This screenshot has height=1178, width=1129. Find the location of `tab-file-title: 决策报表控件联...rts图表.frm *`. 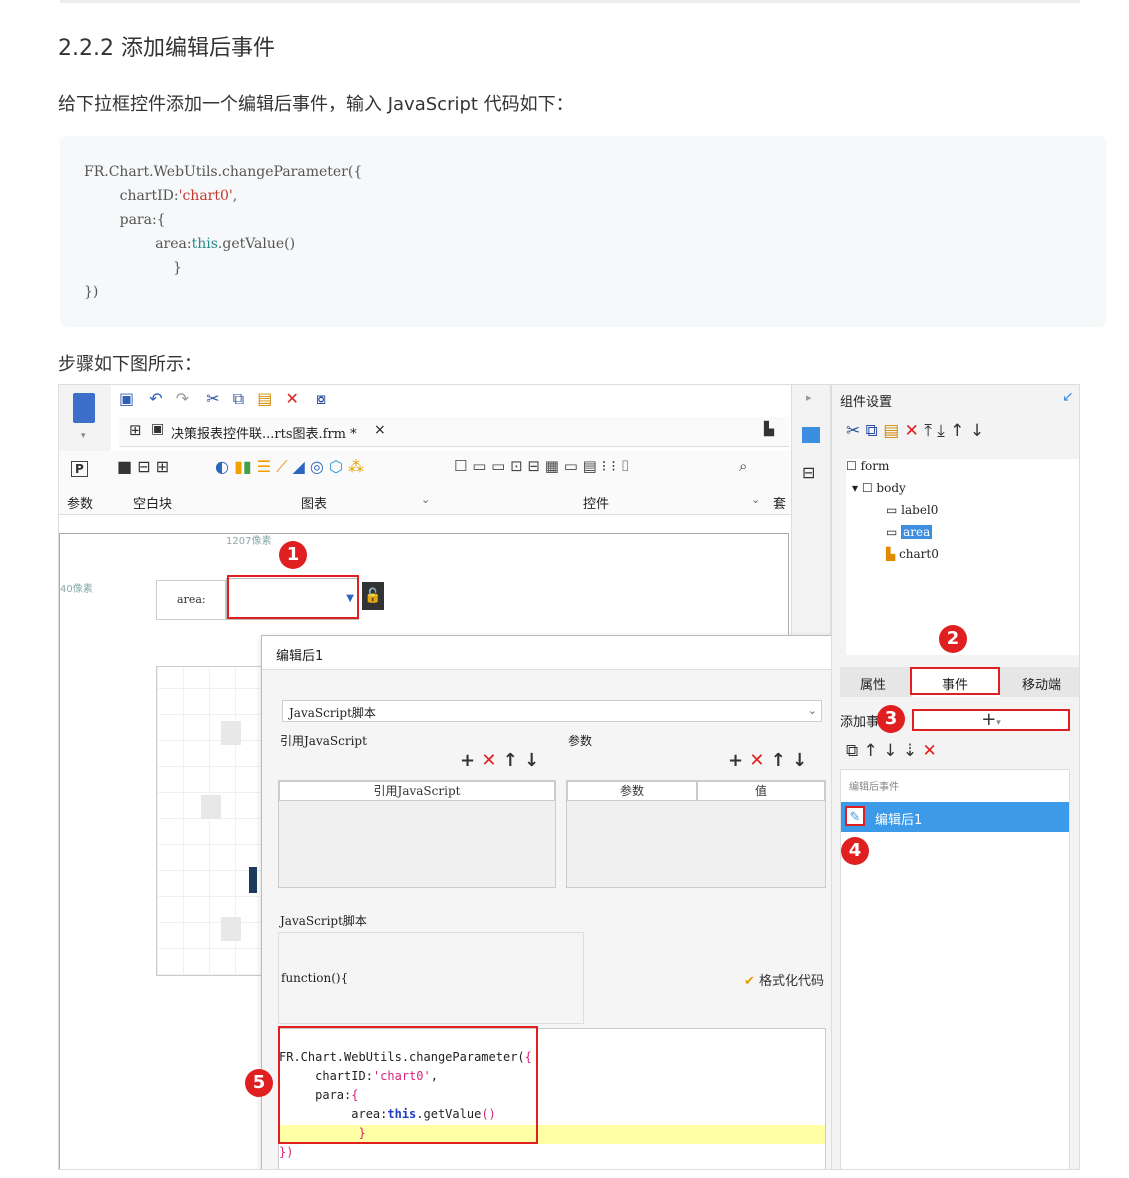

tab-file-title: 决策报表控件联...rts图表.frm * is located at coordinates (264, 432).